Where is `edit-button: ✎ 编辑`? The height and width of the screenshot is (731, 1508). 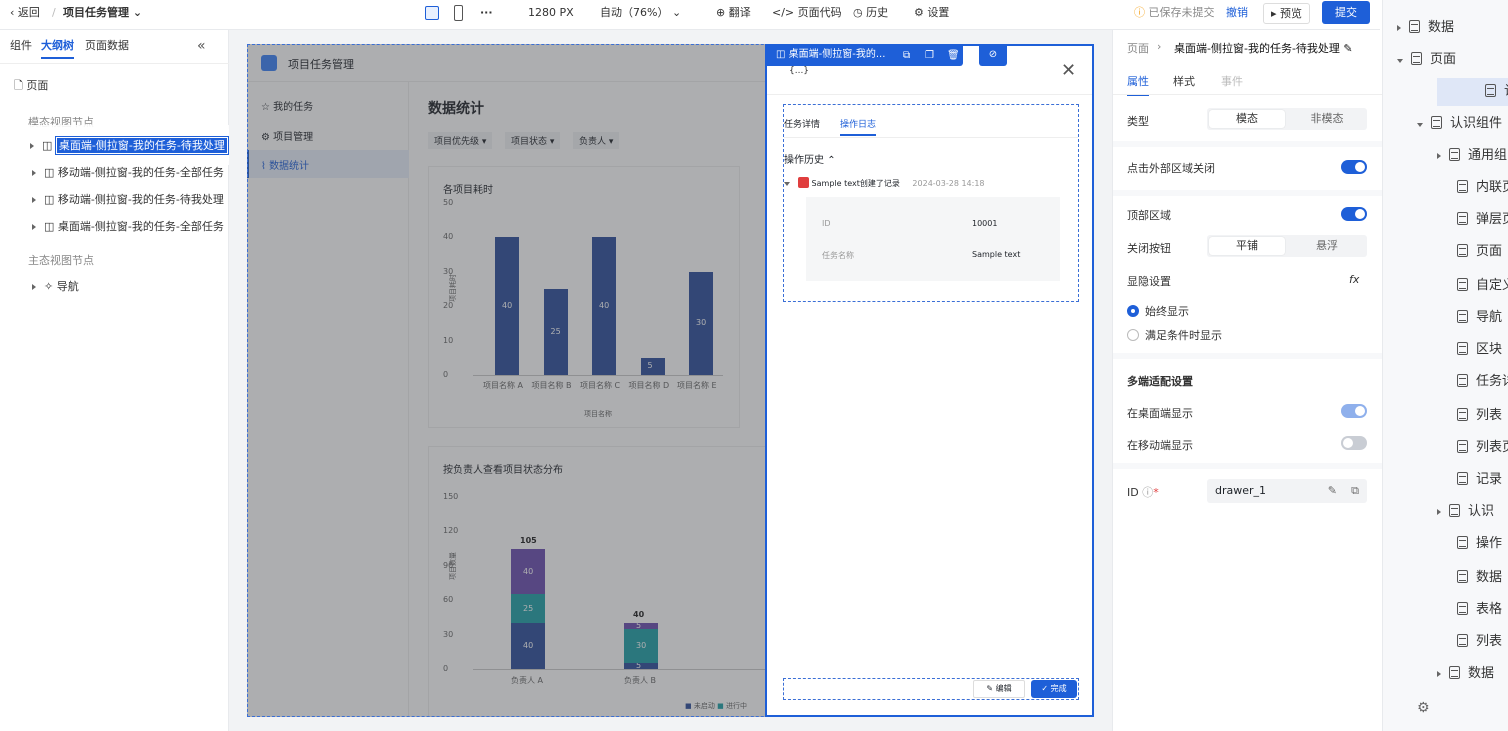 edit-button: ✎ 编辑 is located at coordinates (999, 689).